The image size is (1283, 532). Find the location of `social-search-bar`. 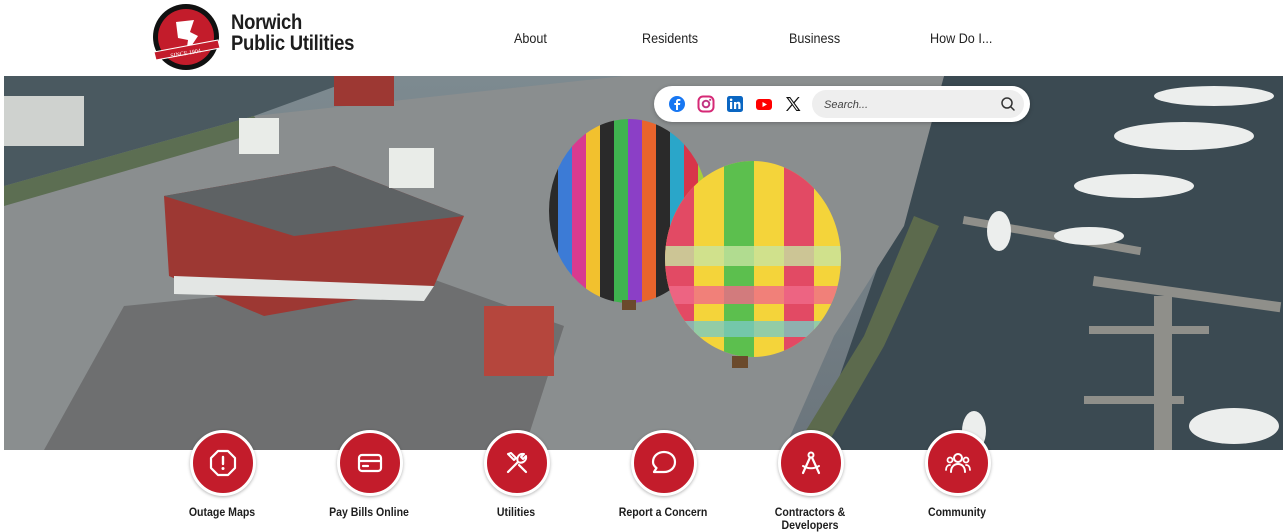

social-search-bar is located at coordinates (842, 104).